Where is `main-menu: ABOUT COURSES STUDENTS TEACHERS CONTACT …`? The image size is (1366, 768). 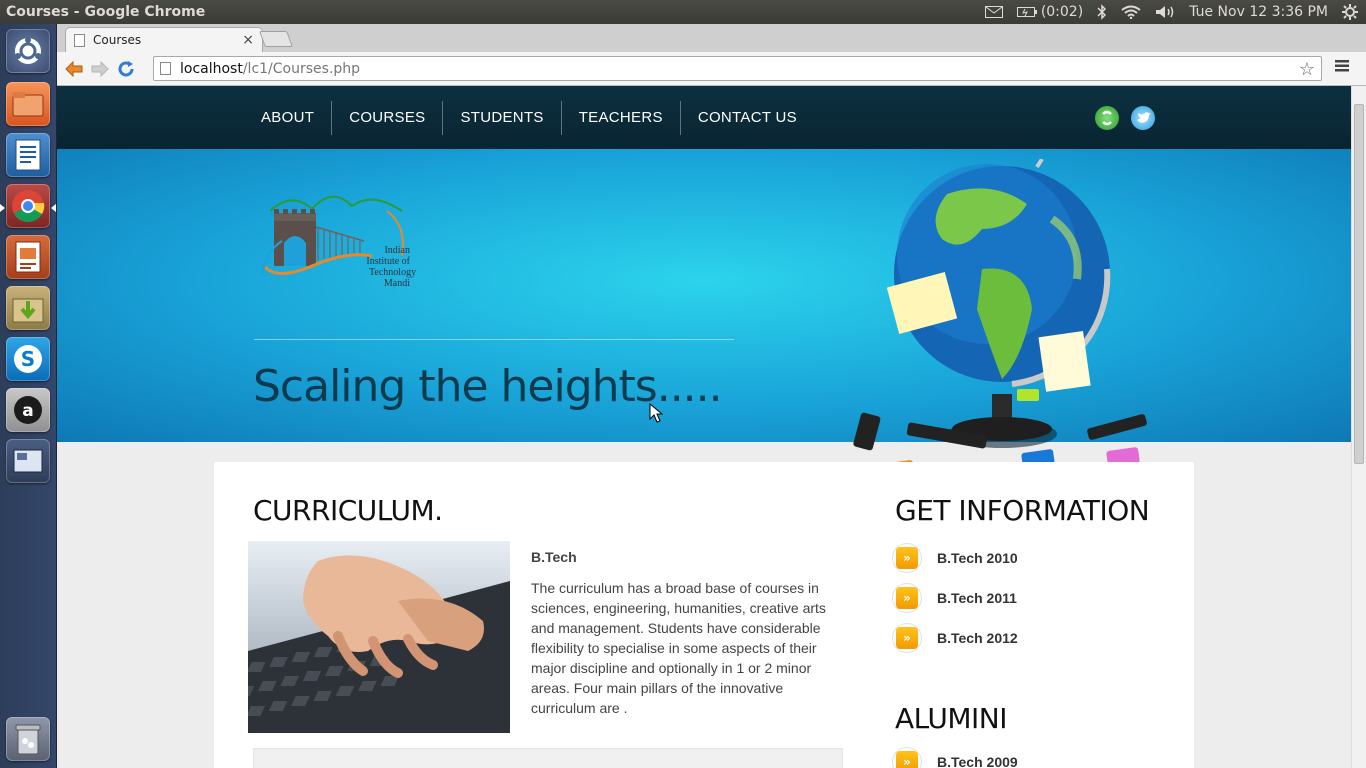 main-menu: ABOUT COURSES STUDENTS TEACHERS CONTACT … is located at coordinates (529, 117).